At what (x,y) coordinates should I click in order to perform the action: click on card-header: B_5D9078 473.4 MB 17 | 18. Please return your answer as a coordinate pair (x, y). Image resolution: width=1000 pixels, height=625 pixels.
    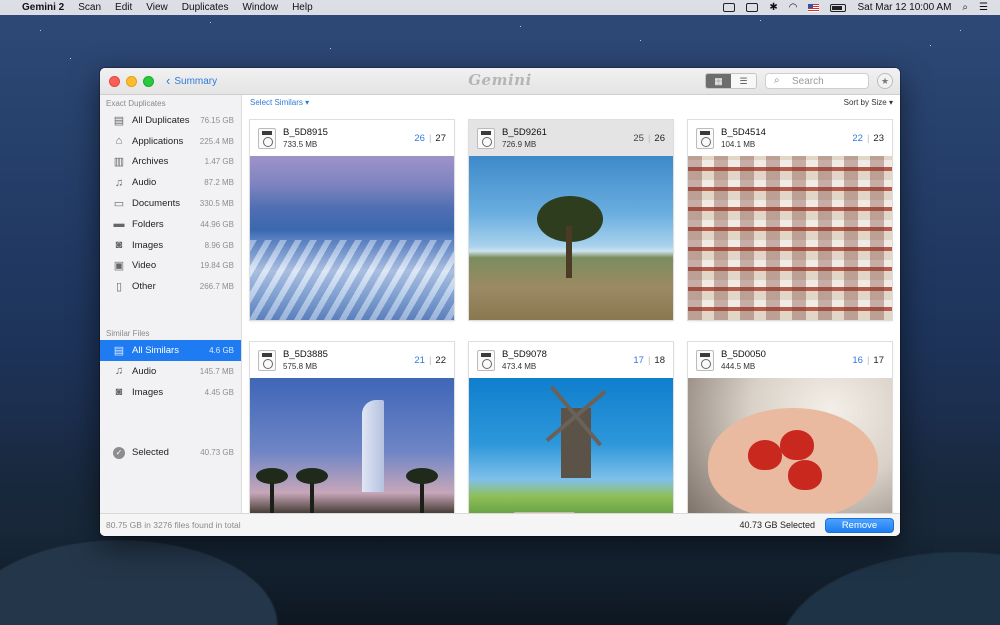
    Looking at the image, I should click on (571, 360).